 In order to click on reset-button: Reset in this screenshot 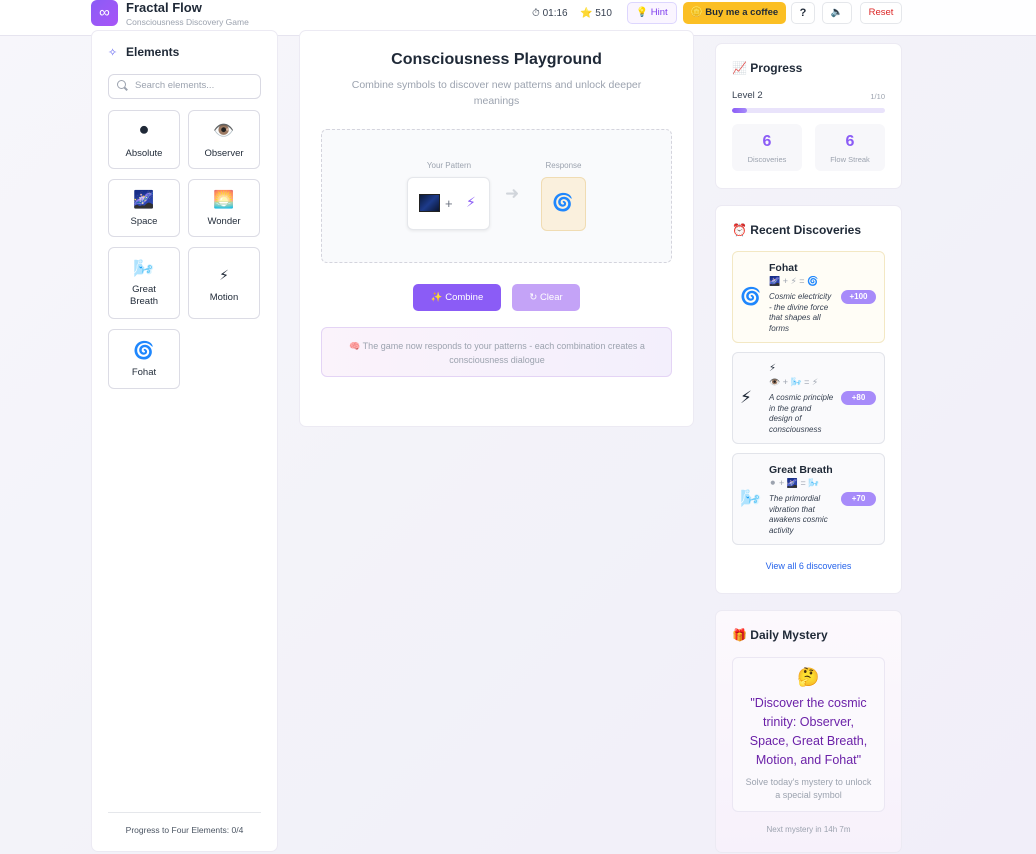, I will do `click(881, 13)`.